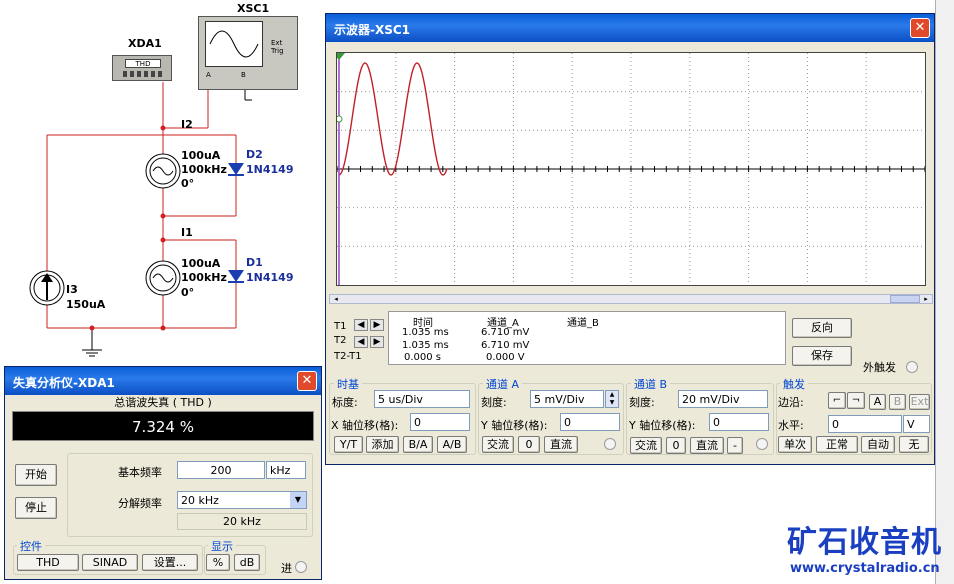 The height and width of the screenshot is (584, 954). Describe the element at coordinates (794, 384) in the screenshot. I see `trigger-title: 触发` at that location.